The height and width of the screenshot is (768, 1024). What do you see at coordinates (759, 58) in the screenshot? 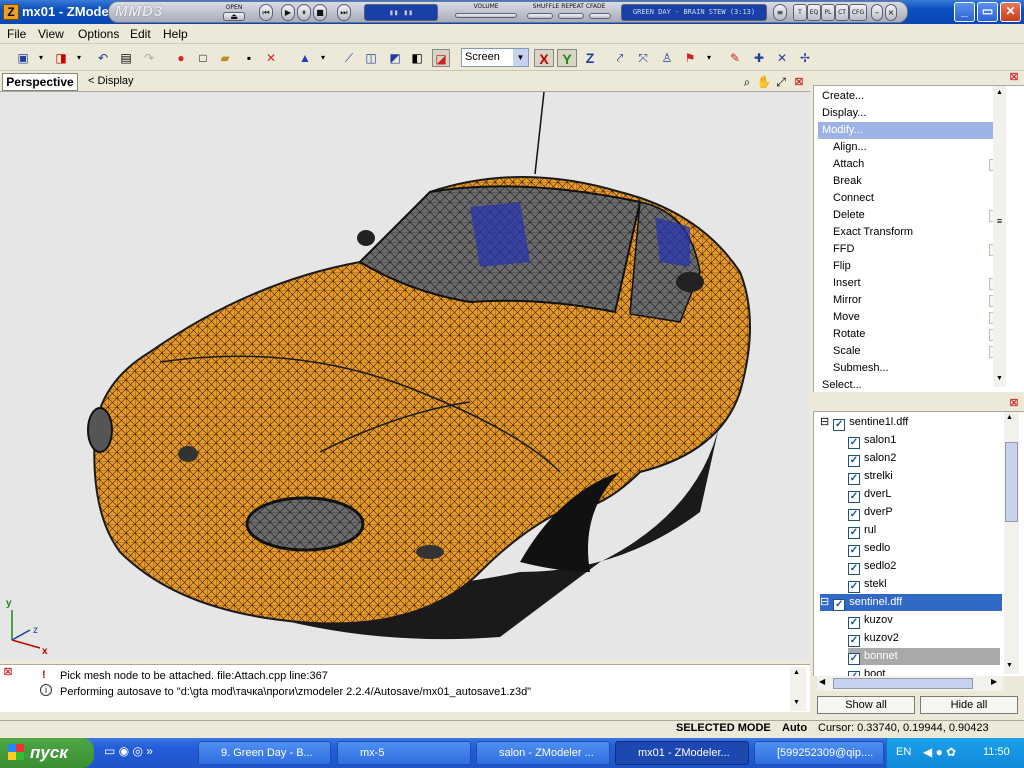
I see `gizmo-icon: ✚` at bounding box center [759, 58].